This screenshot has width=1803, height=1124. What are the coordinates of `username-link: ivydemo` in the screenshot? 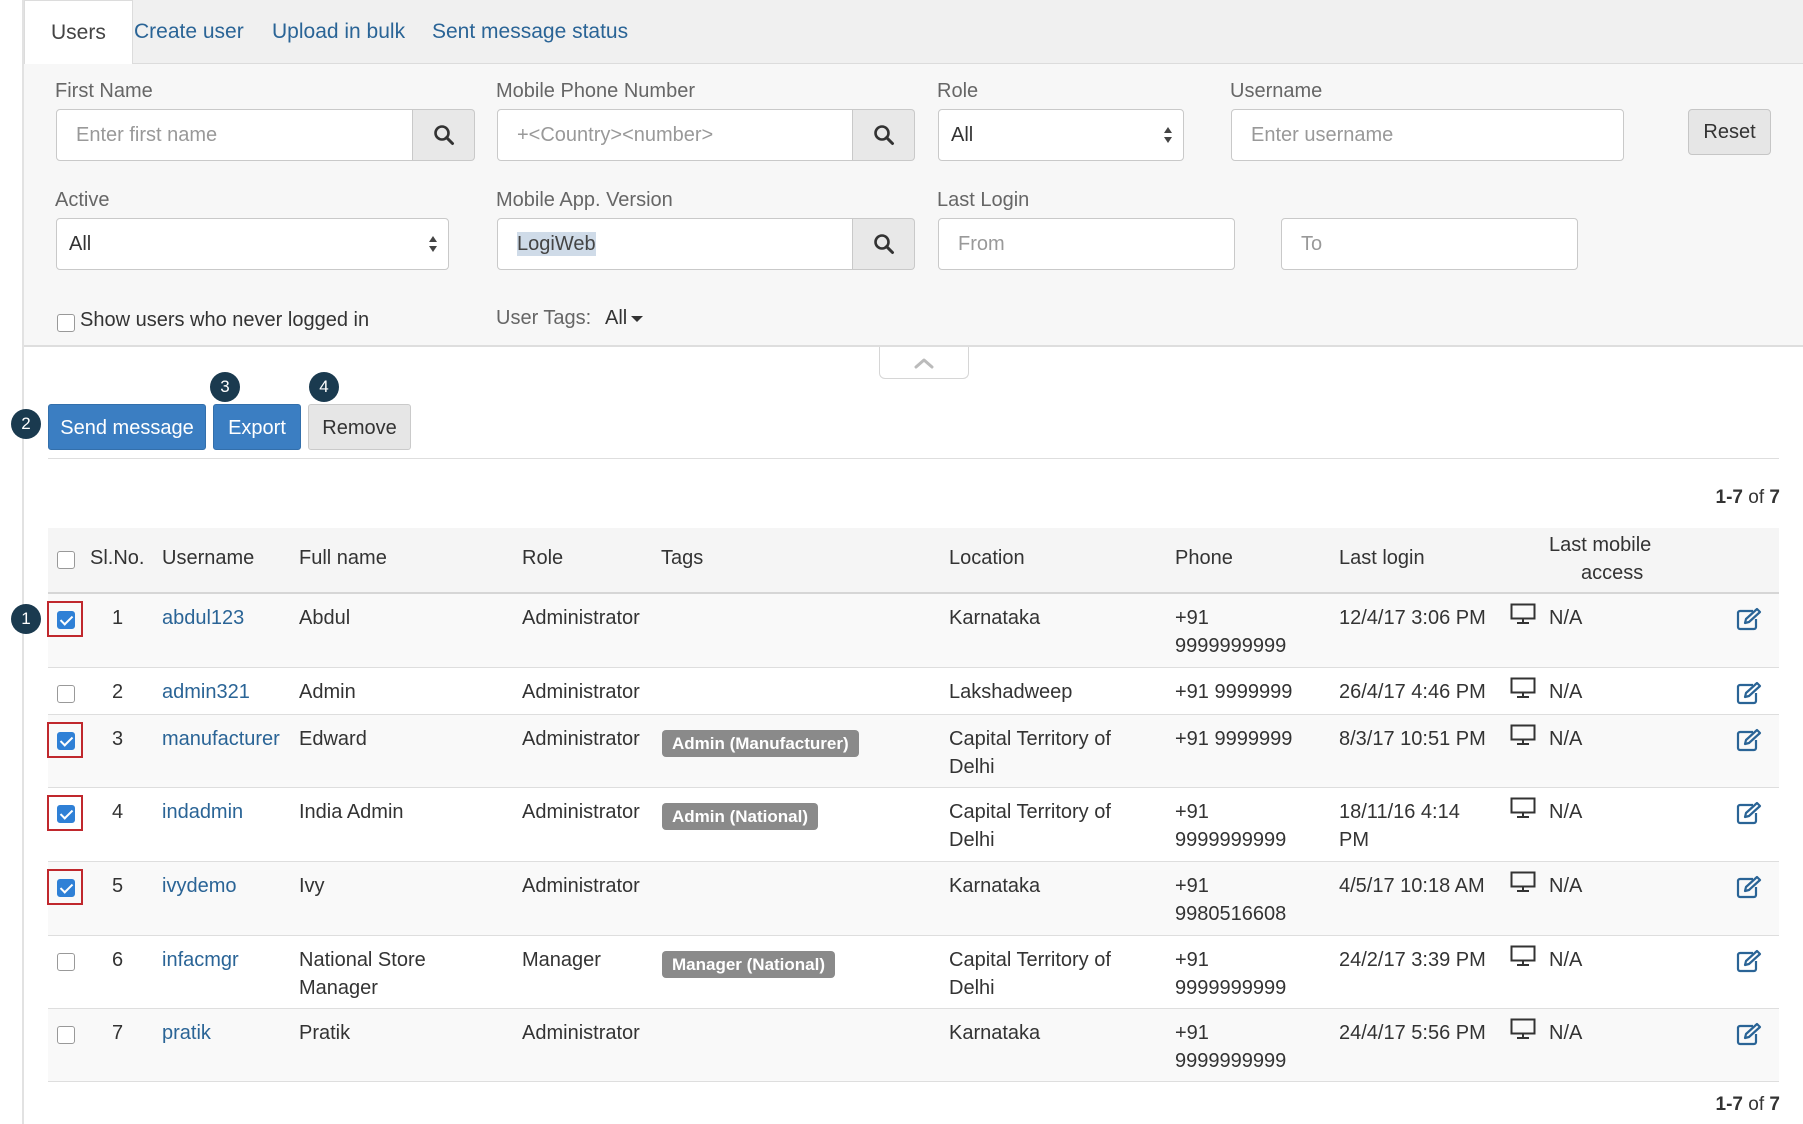 It's located at (199, 886).